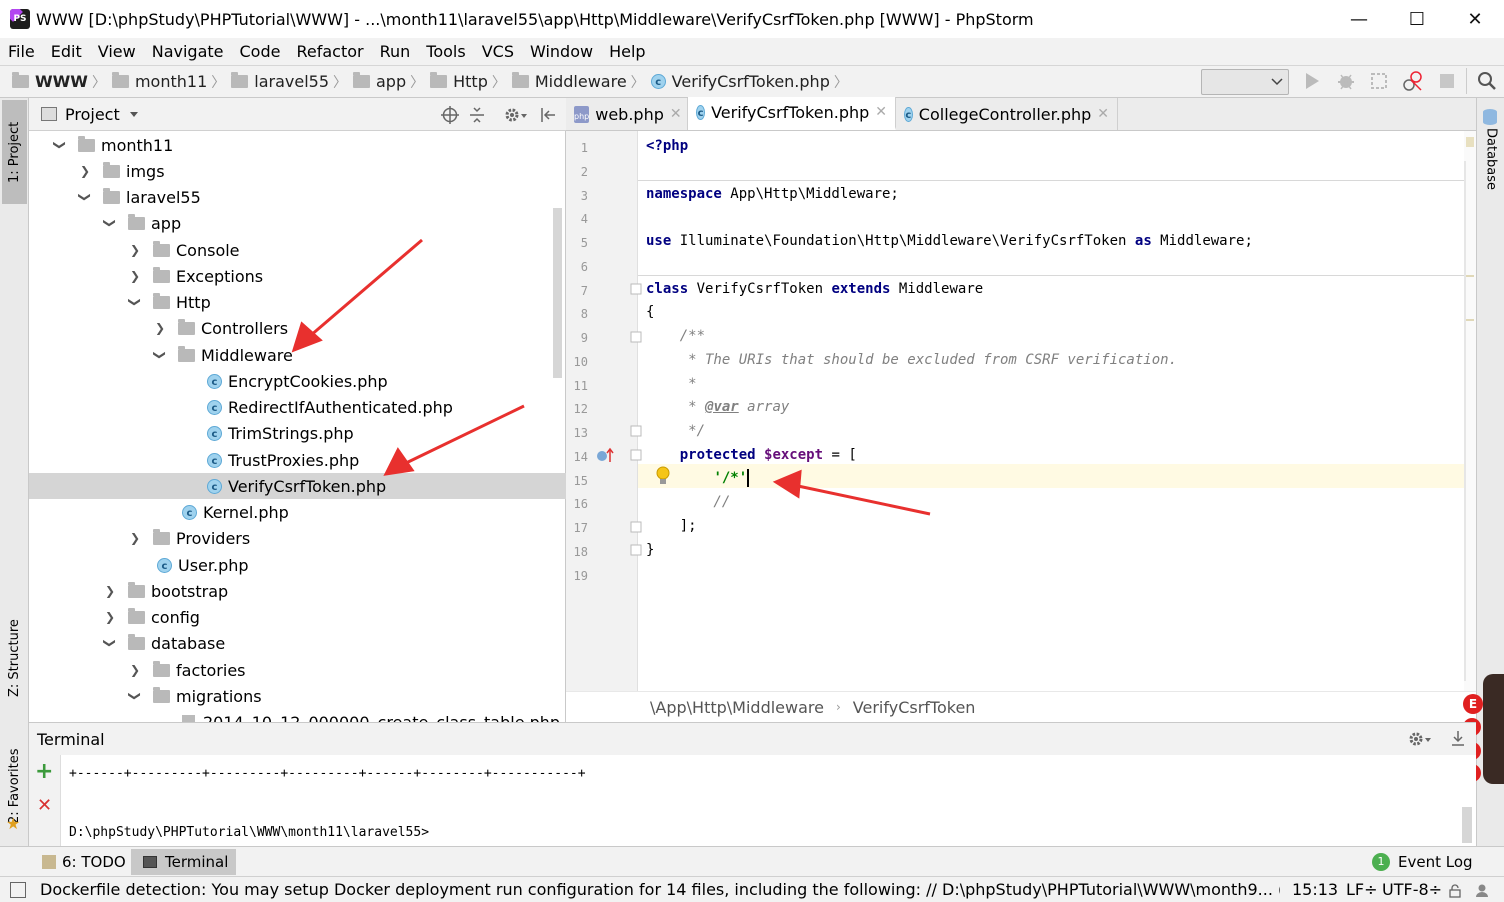 The image size is (1504, 902). I want to click on caret-position: 15:13, so click(1315, 889).